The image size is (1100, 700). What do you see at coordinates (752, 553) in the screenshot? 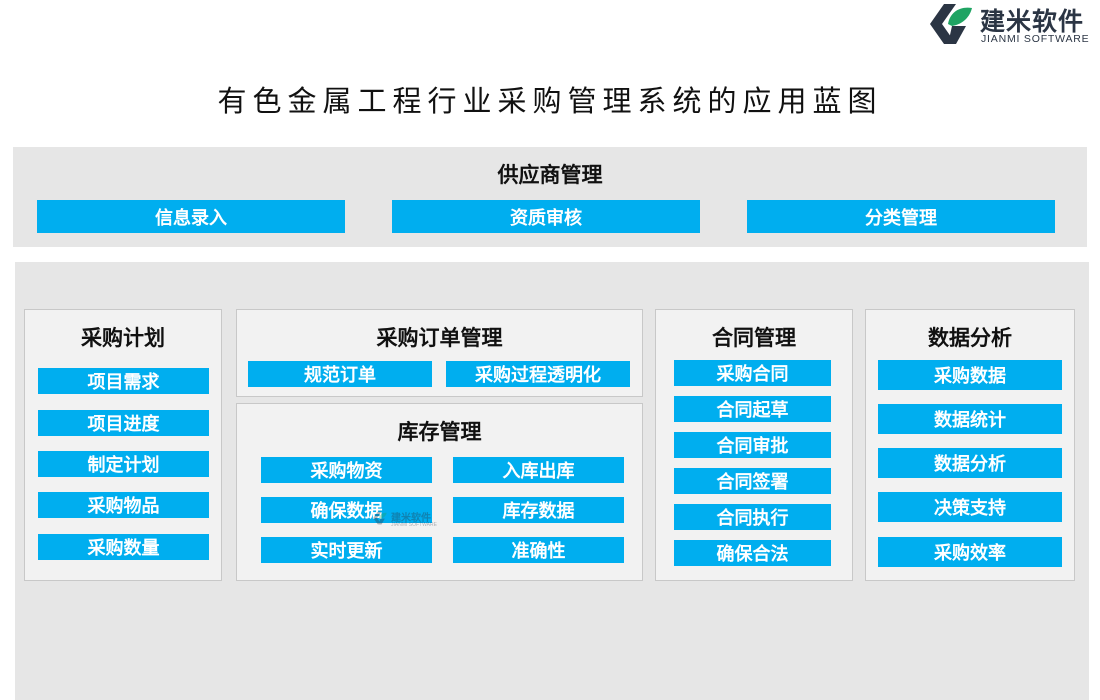
I see `contract-item-legality: 确保合法` at bounding box center [752, 553].